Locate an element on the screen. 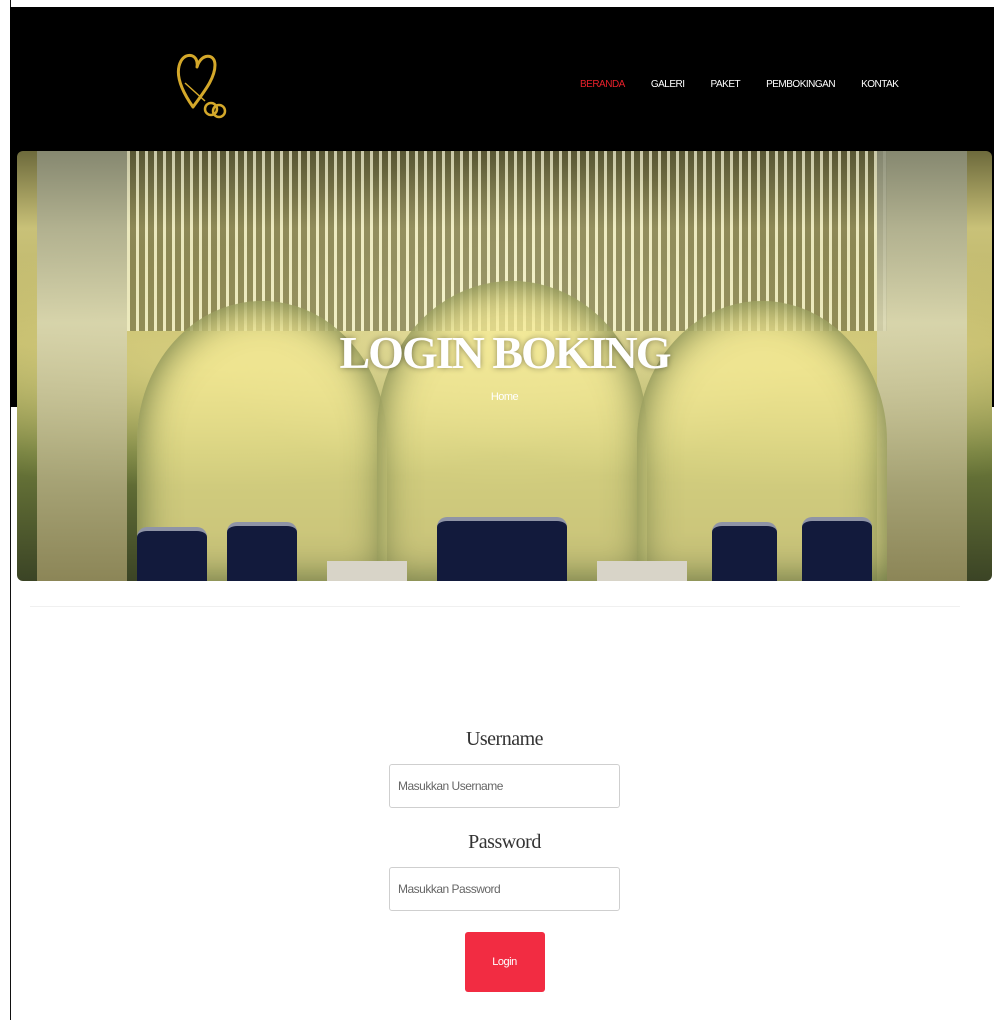  breadcrumb-home: Home is located at coordinates (504, 397).